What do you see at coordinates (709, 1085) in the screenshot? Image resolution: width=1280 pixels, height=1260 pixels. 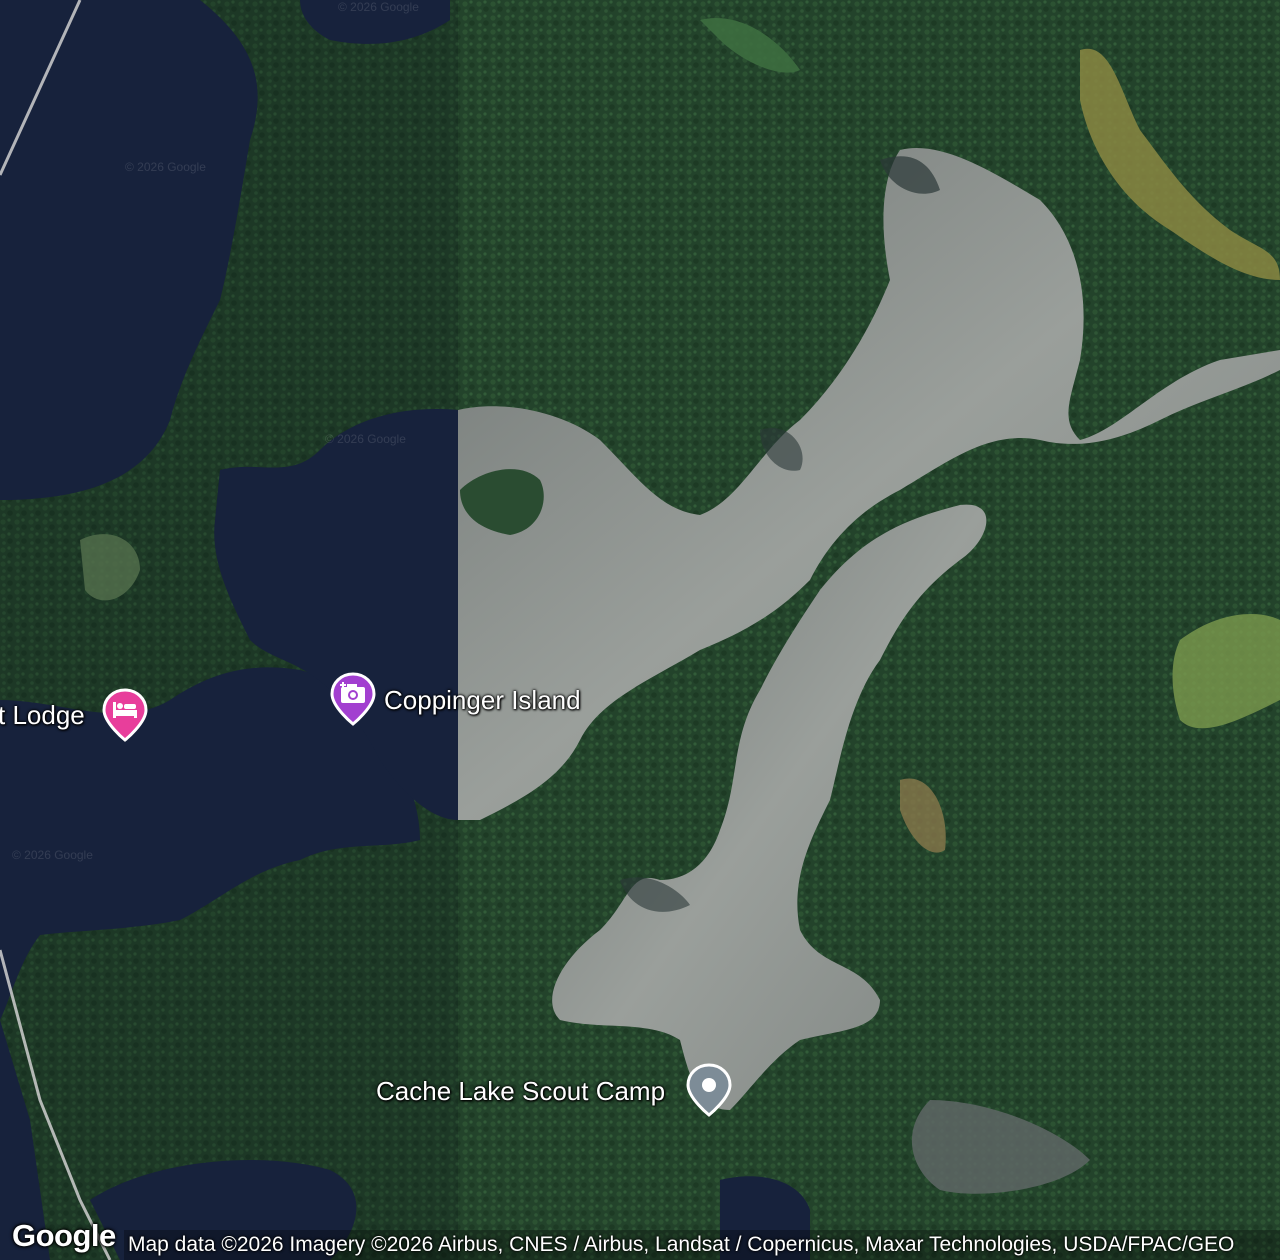 I see `location-dot-icon` at bounding box center [709, 1085].